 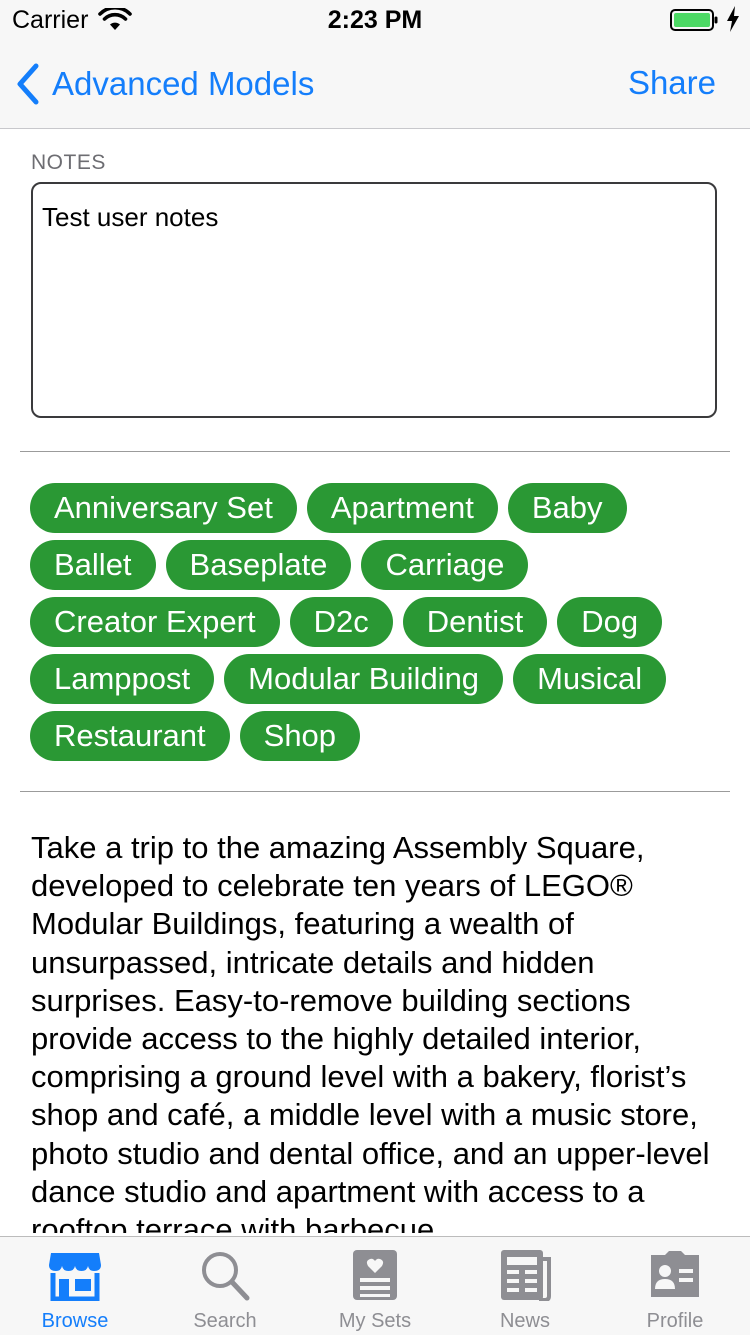 I want to click on battery-icon, so click(x=694, y=20).